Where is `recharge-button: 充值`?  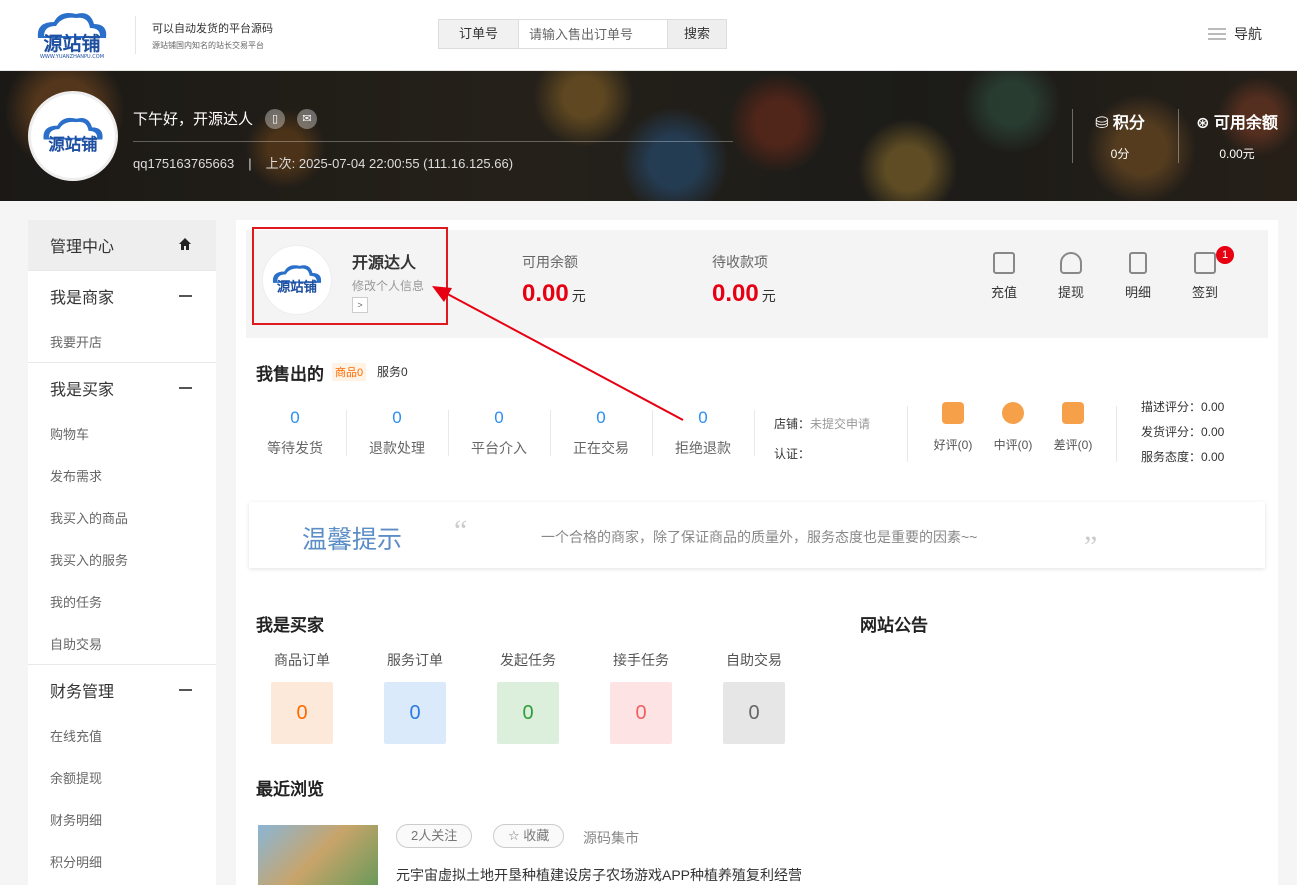 recharge-button: 充值 is located at coordinates (1004, 276).